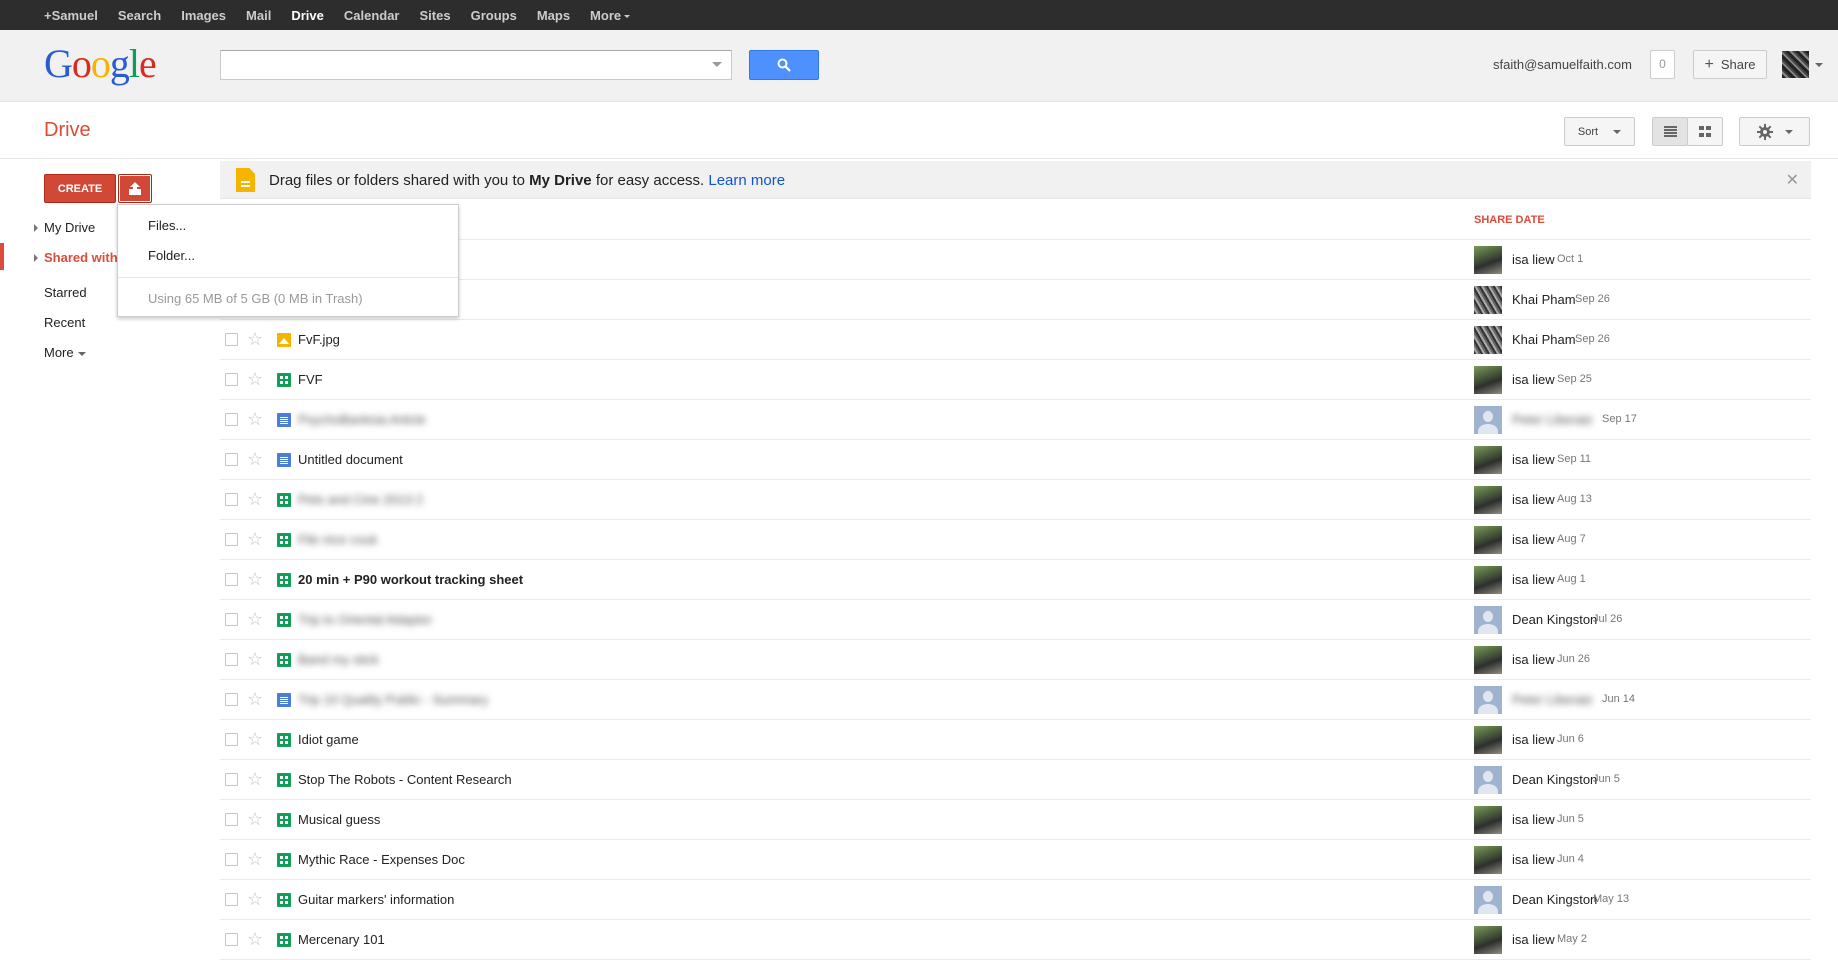 This screenshot has width=1838, height=960. I want to click on file-name: PsychoBanksia Article, so click(362, 419).